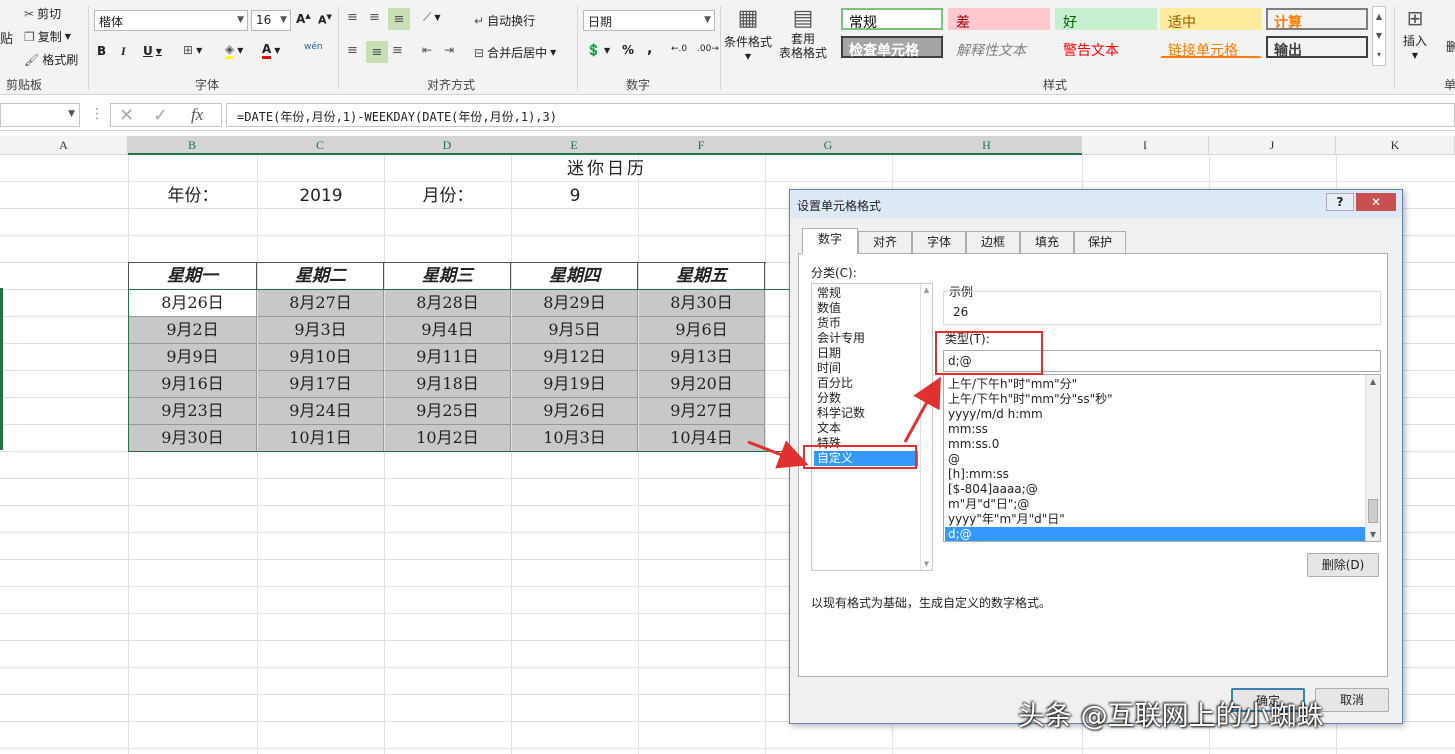 The width and height of the screenshot is (1455, 754). What do you see at coordinates (101, 51) in the screenshot?
I see `bold-button: B` at bounding box center [101, 51].